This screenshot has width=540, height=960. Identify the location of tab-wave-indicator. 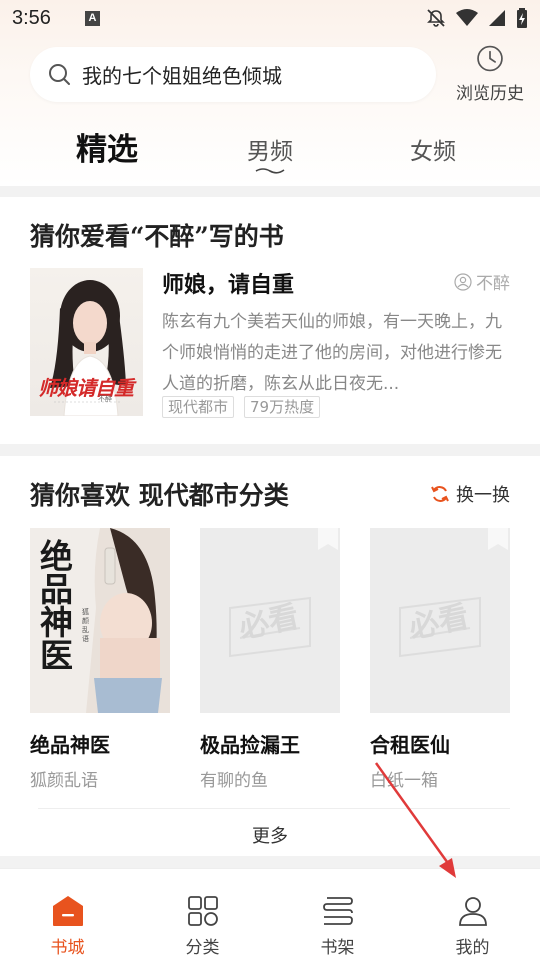
(270, 171).